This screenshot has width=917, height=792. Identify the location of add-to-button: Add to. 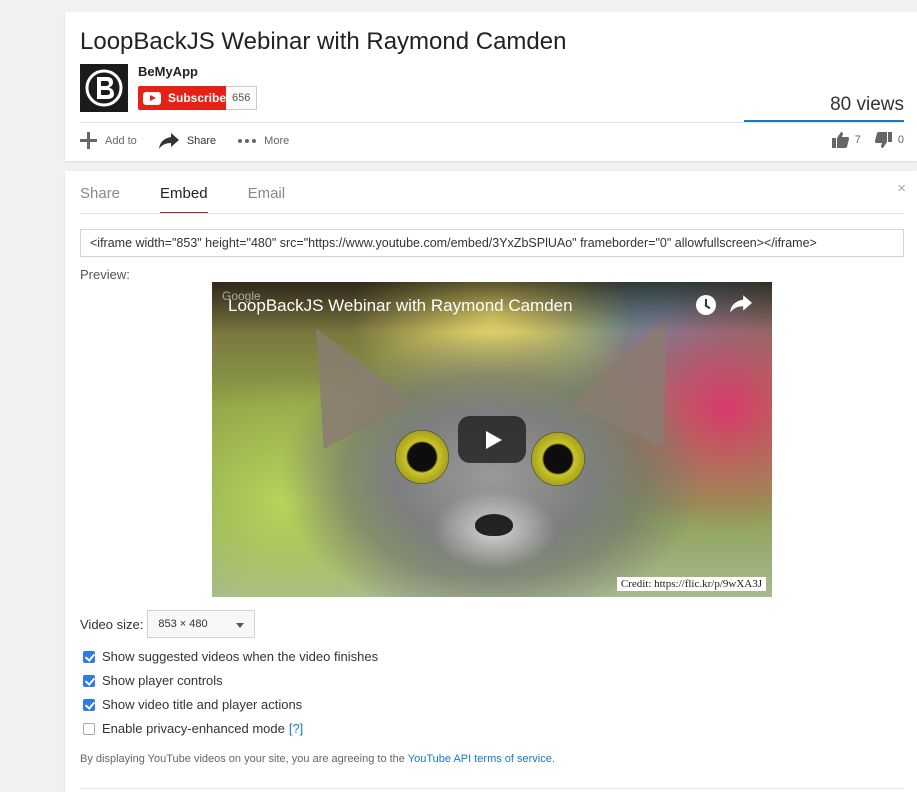
(108, 140).